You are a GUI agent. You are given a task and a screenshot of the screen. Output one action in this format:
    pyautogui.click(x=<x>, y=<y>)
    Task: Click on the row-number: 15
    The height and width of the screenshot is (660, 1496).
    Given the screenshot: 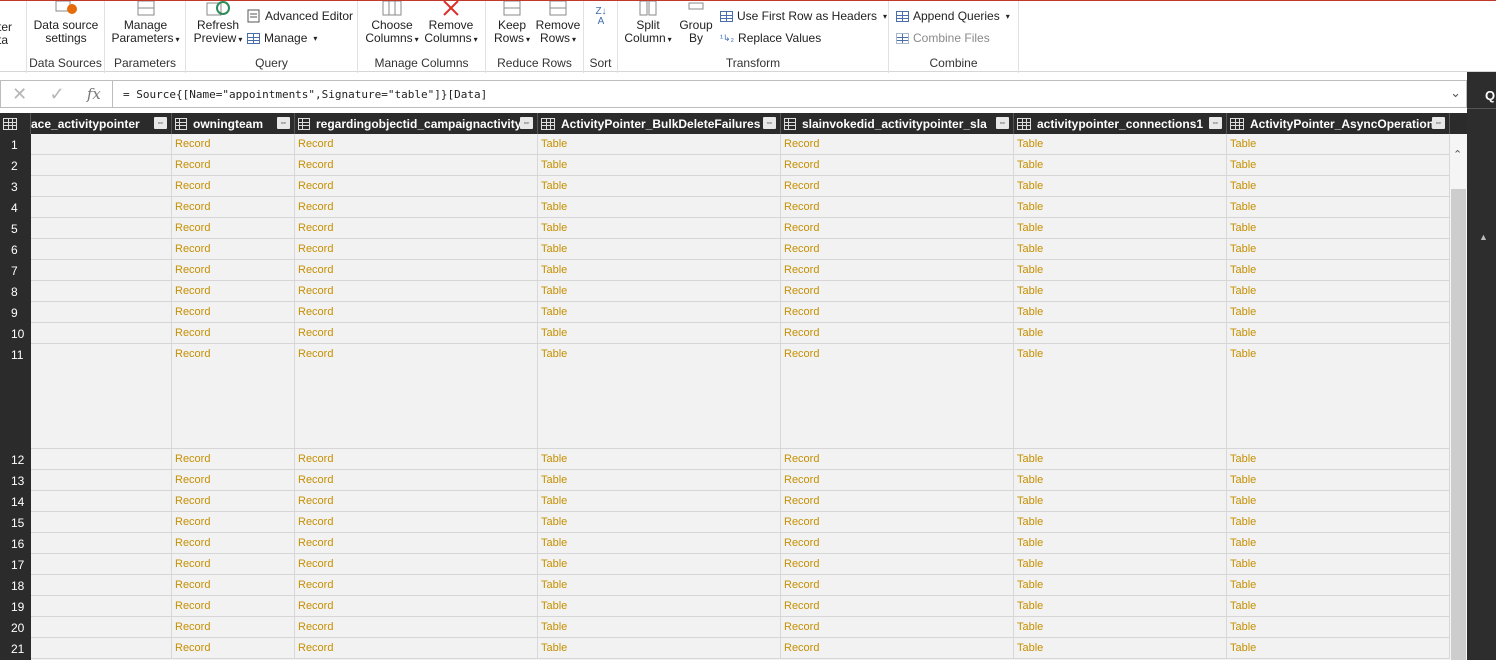 What is the action you would take?
    pyautogui.click(x=15, y=523)
    